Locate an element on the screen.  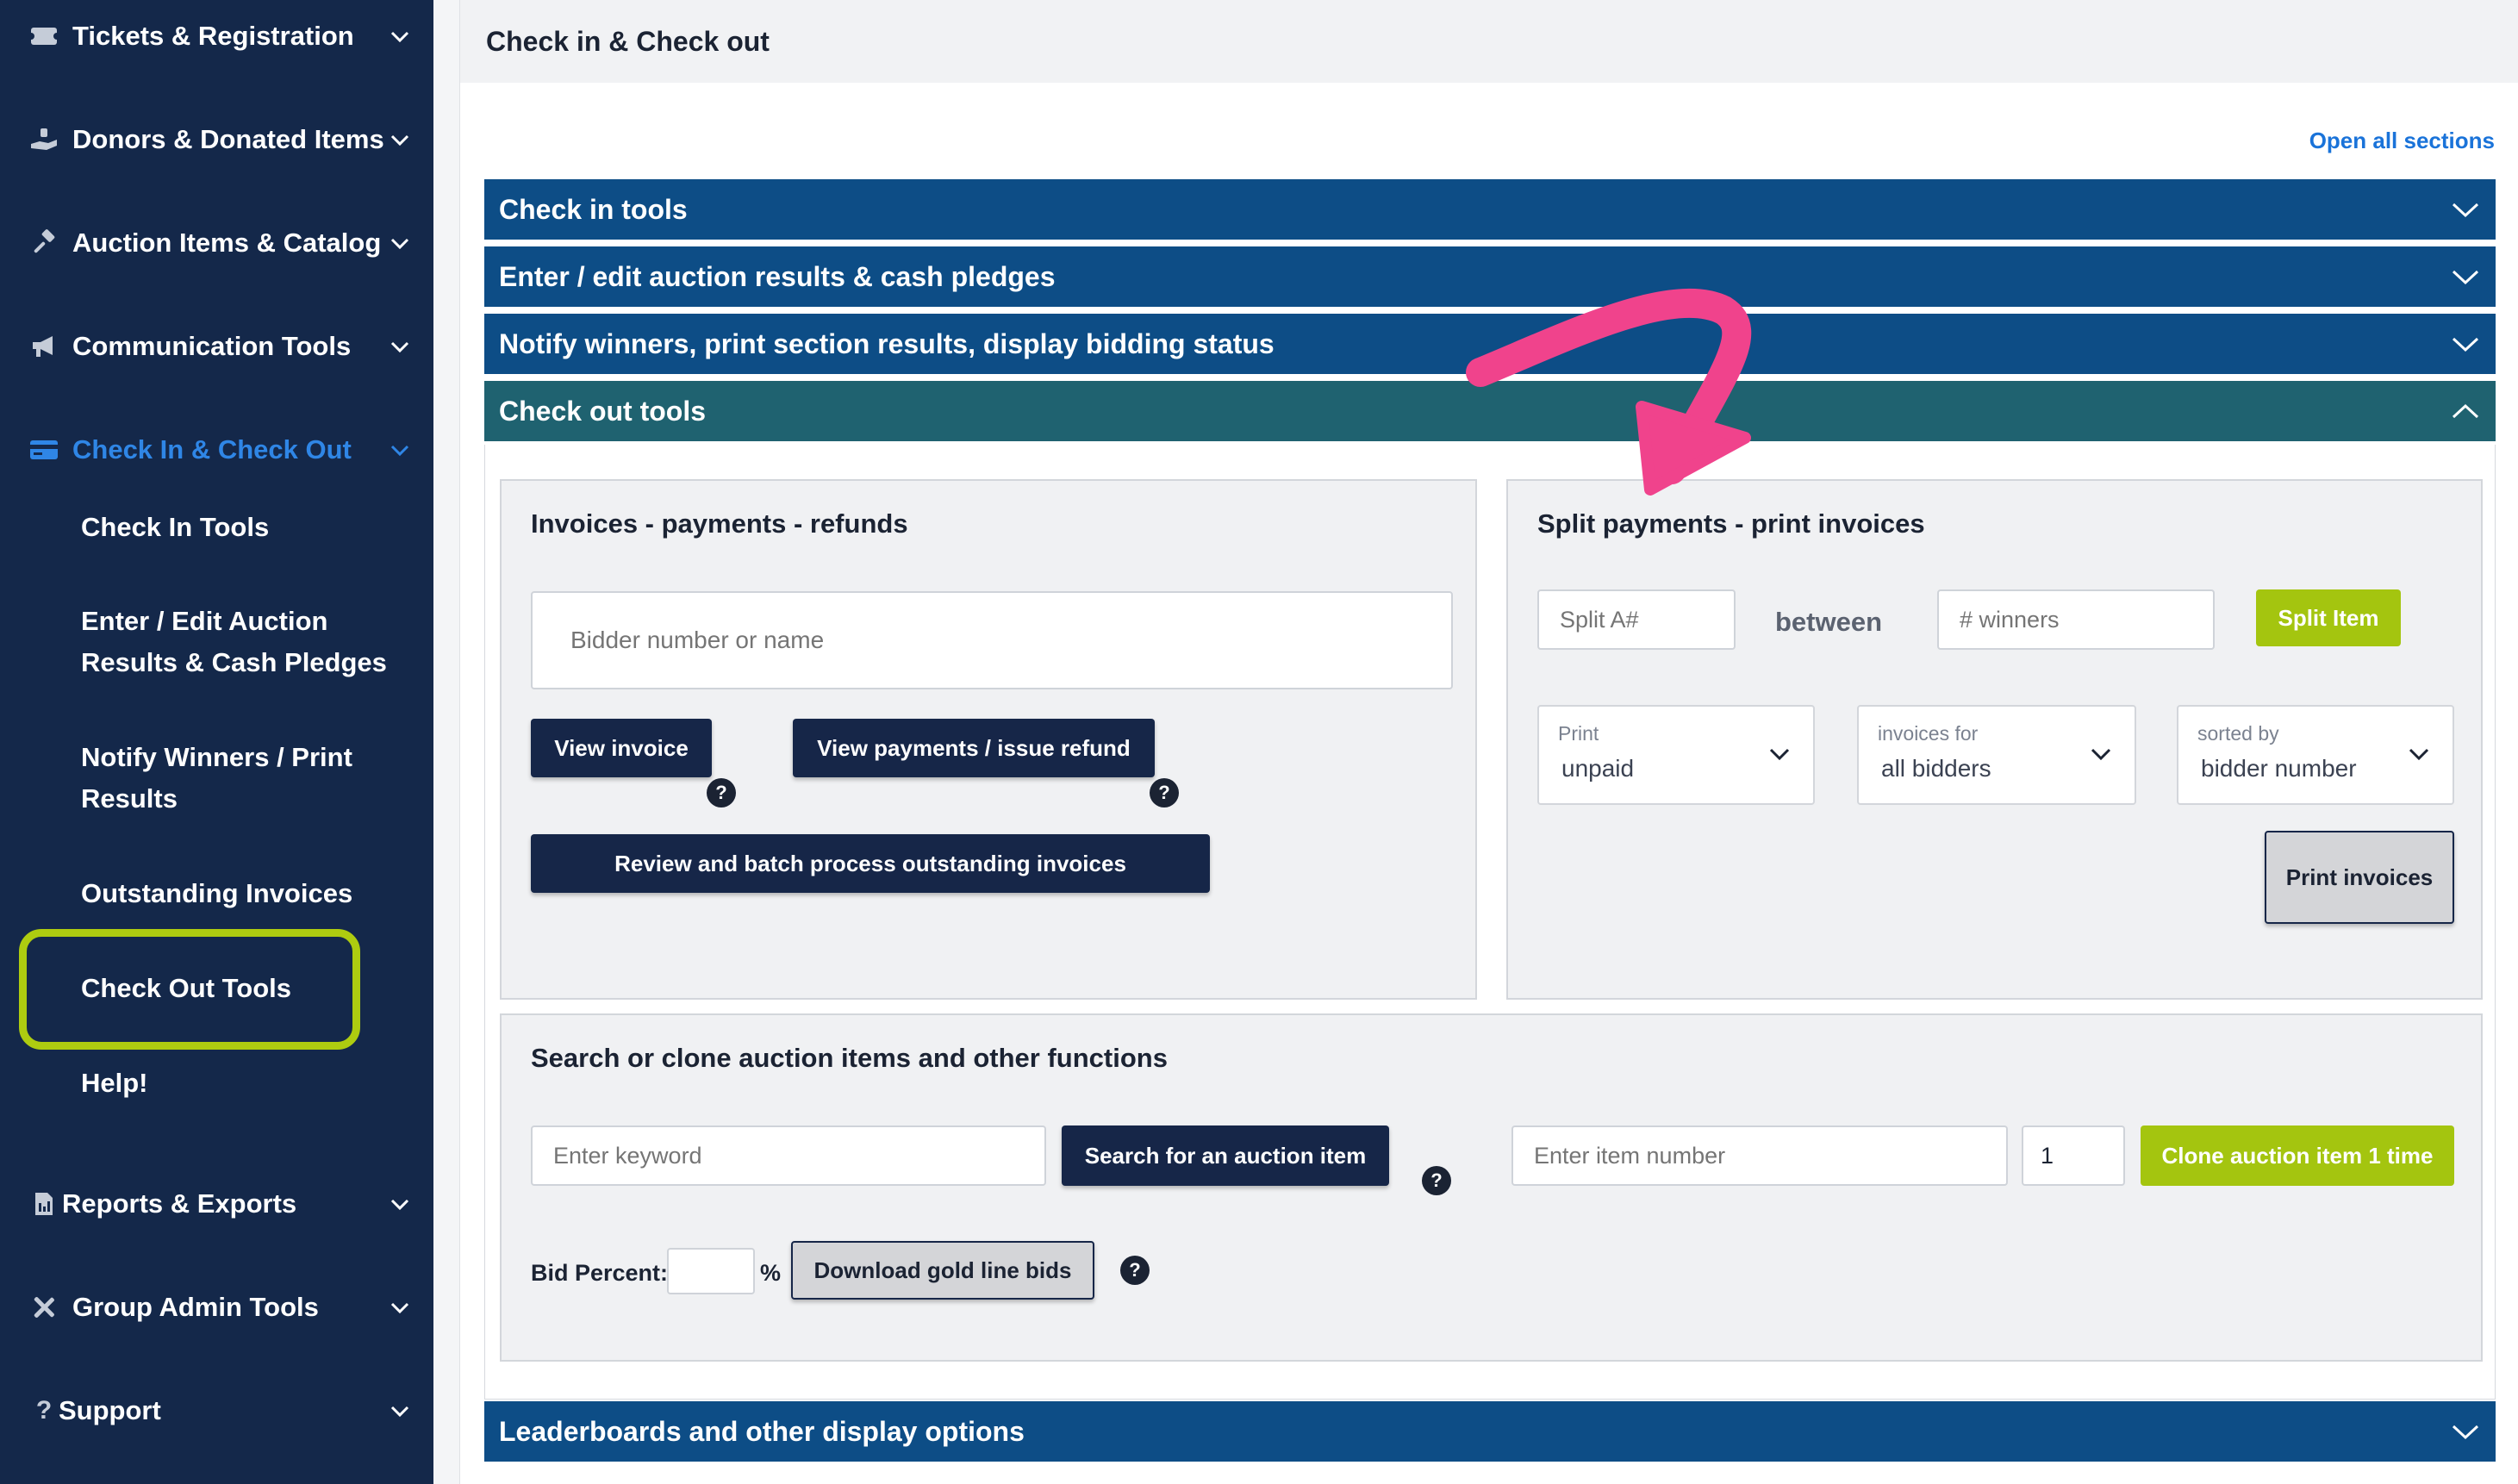
bid-percent-input is located at coordinates (711, 1271).